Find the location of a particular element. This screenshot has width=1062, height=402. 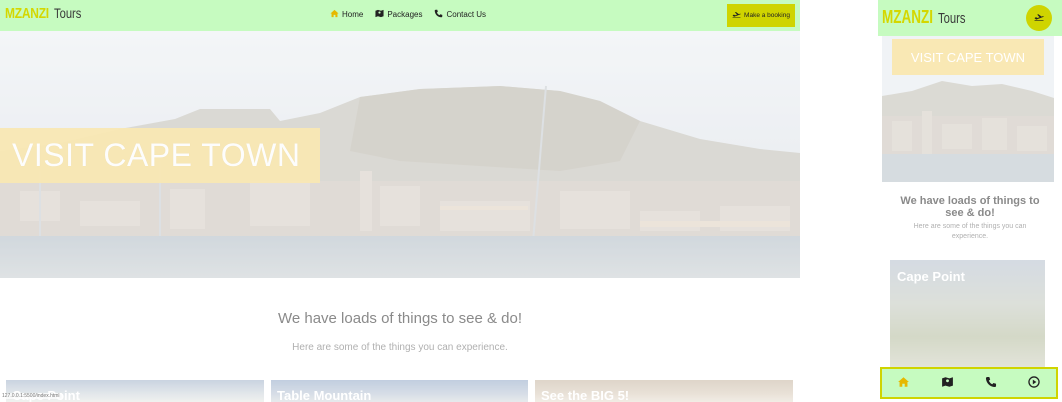

section-heading: We have loads of things to see & do! is located at coordinates (400, 318).